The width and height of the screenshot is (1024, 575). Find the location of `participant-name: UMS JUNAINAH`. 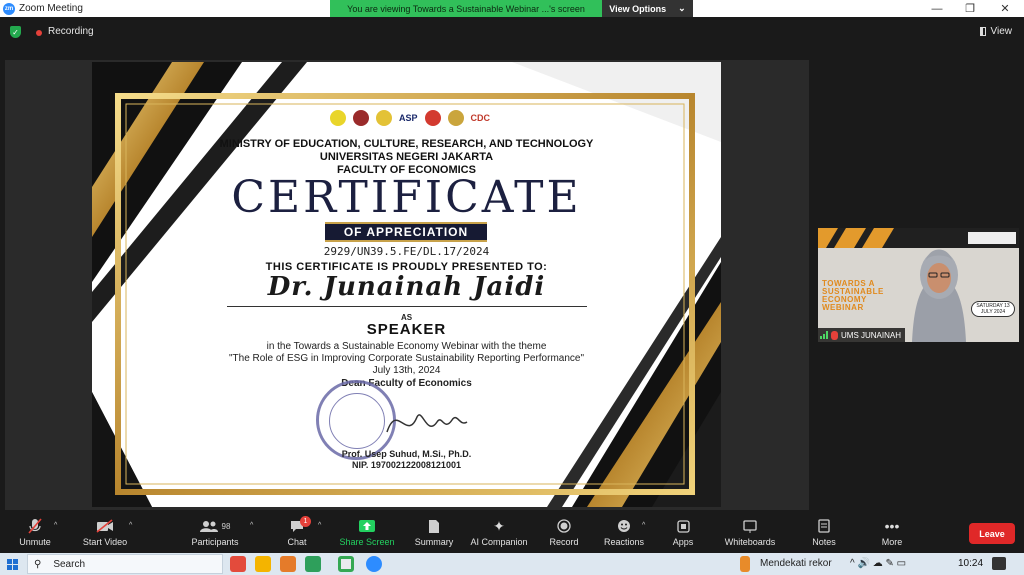

participant-name: UMS JUNAINAH is located at coordinates (871, 335).